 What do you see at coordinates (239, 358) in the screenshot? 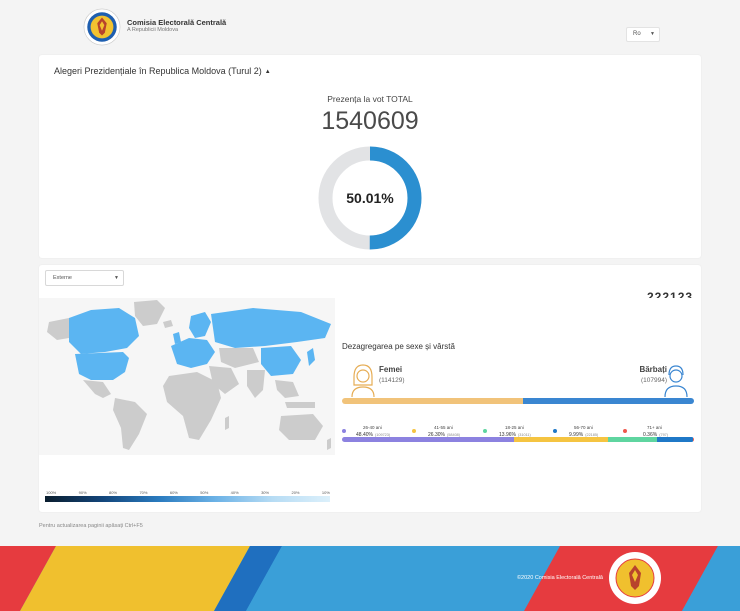
I see `map-country-central-asia` at bounding box center [239, 358].